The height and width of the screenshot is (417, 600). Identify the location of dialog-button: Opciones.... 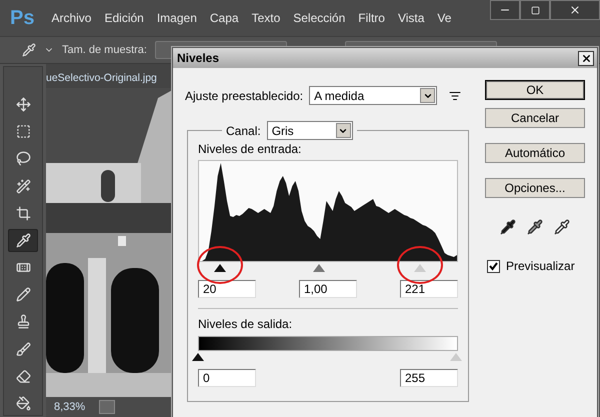
(535, 188).